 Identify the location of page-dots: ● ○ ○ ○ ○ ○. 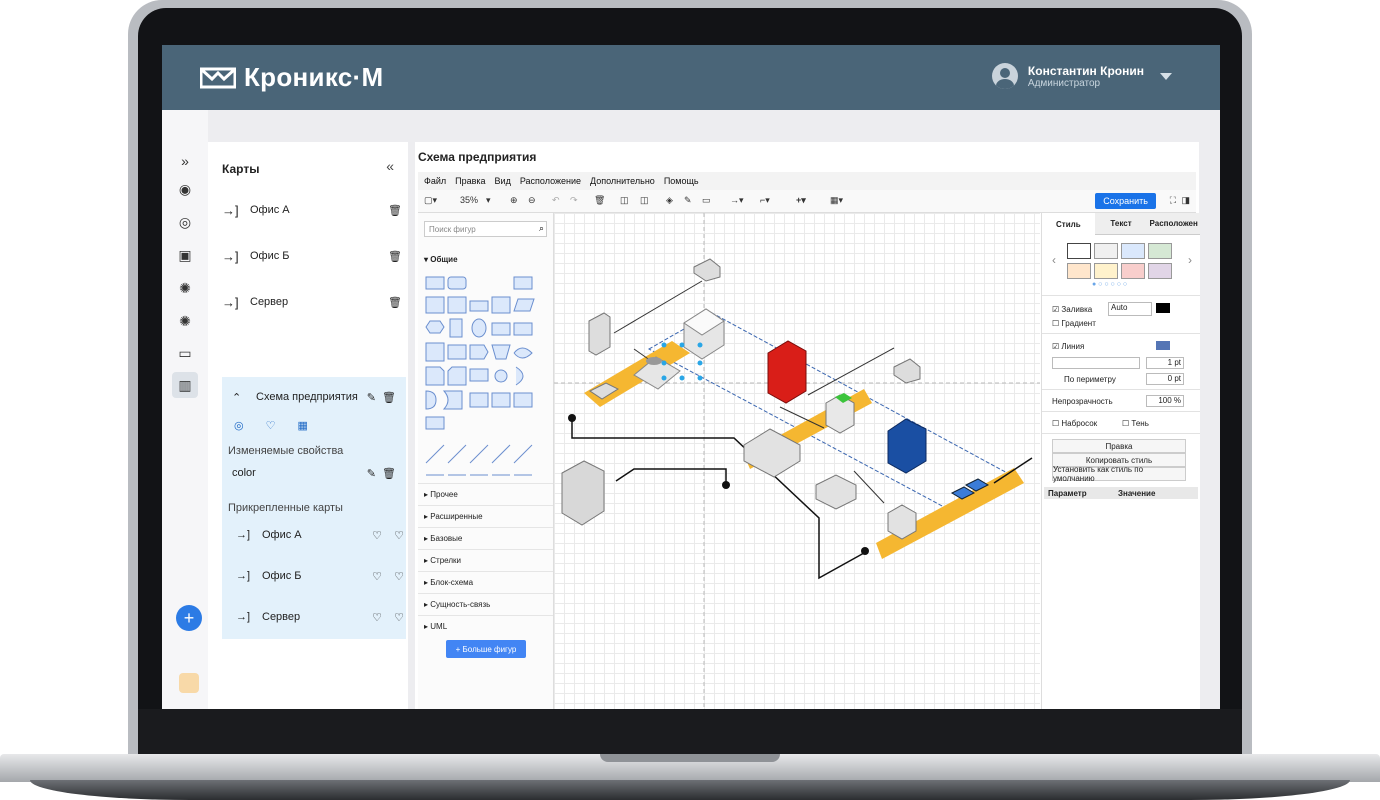
(1109, 284).